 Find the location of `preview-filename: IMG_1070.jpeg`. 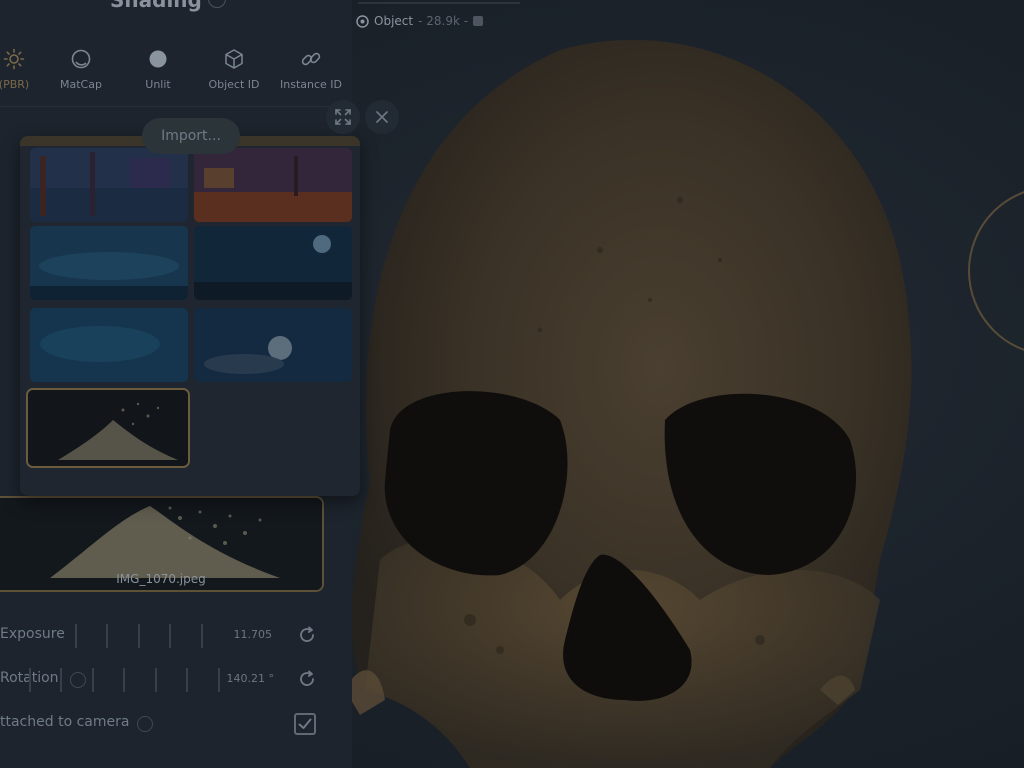

preview-filename: IMG_1070.jpeg is located at coordinates (161, 579).